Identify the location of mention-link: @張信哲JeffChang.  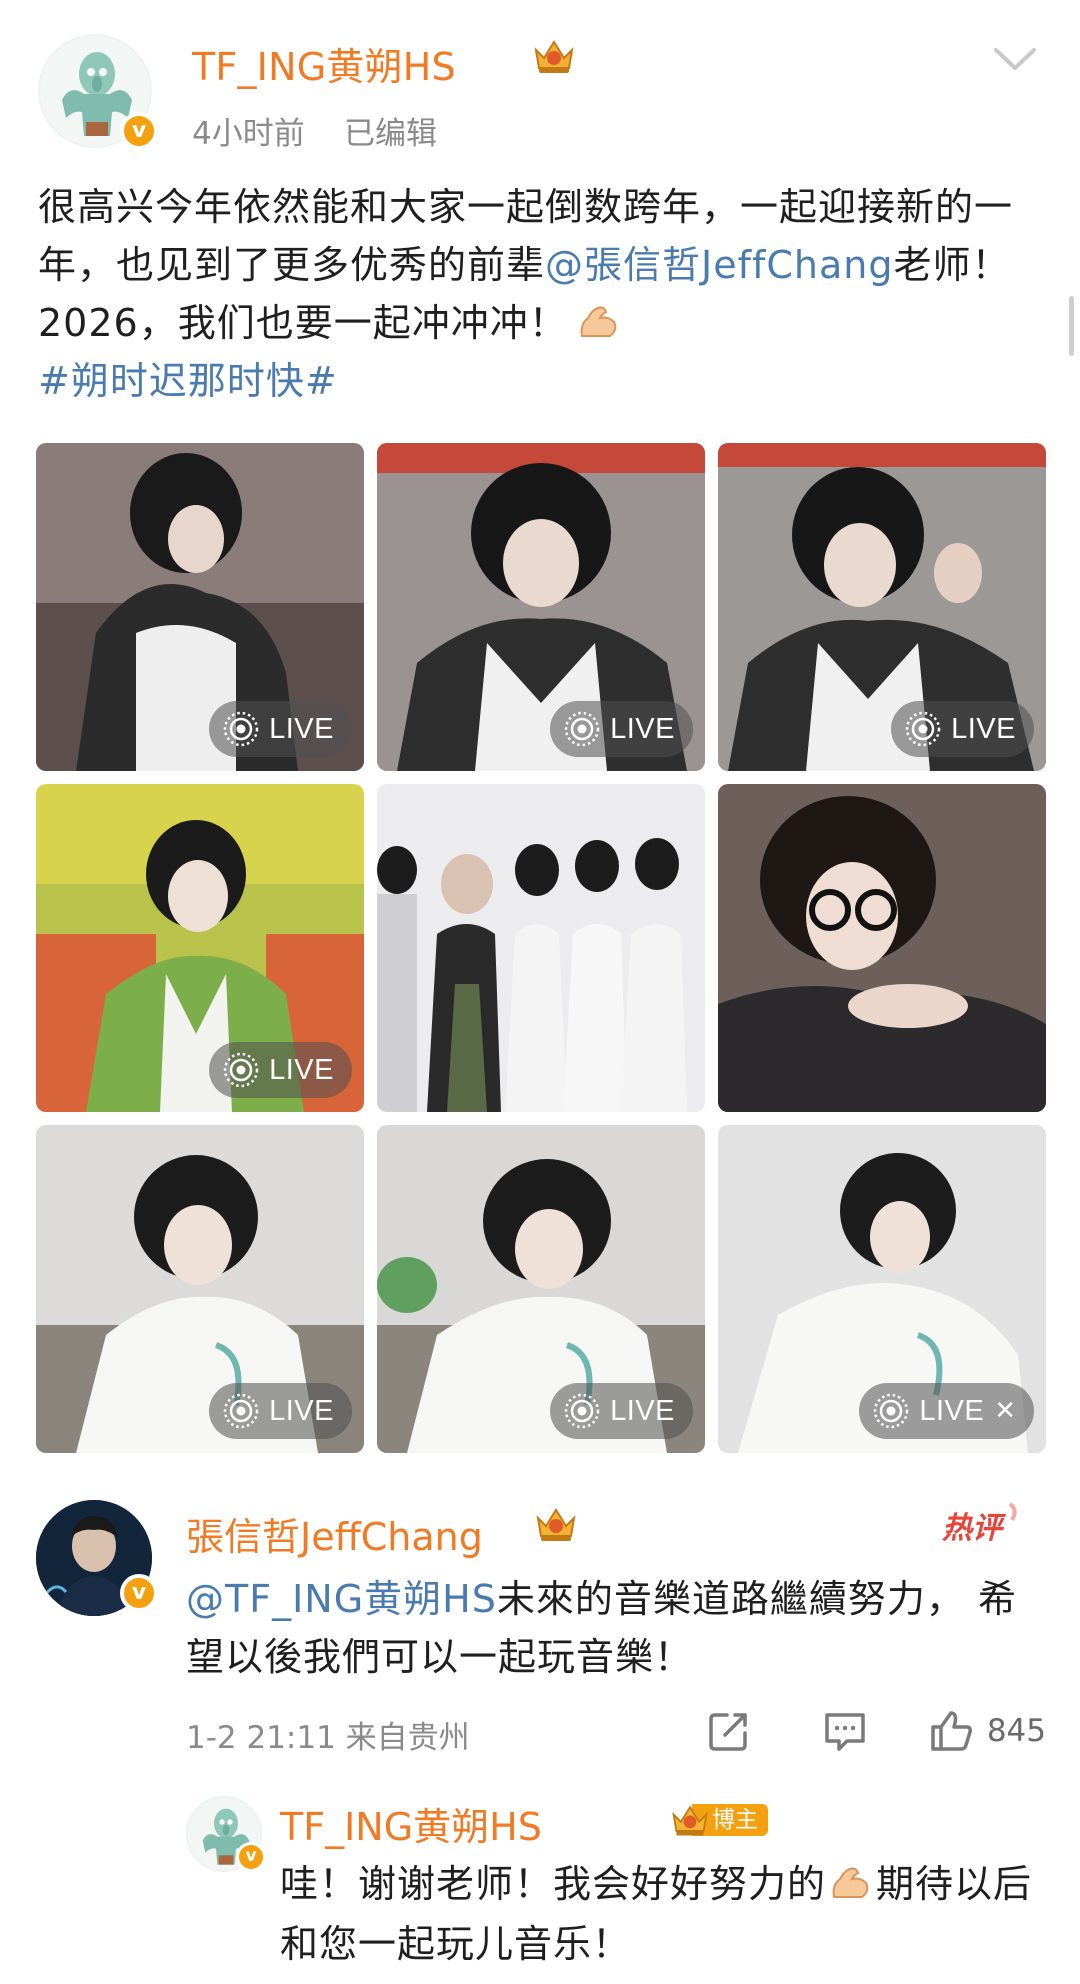
(719, 265).